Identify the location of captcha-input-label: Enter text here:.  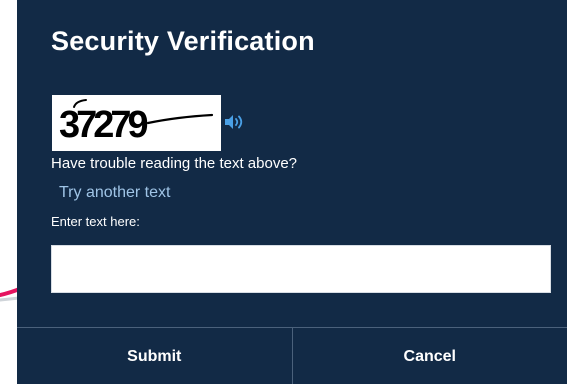
(95, 221).